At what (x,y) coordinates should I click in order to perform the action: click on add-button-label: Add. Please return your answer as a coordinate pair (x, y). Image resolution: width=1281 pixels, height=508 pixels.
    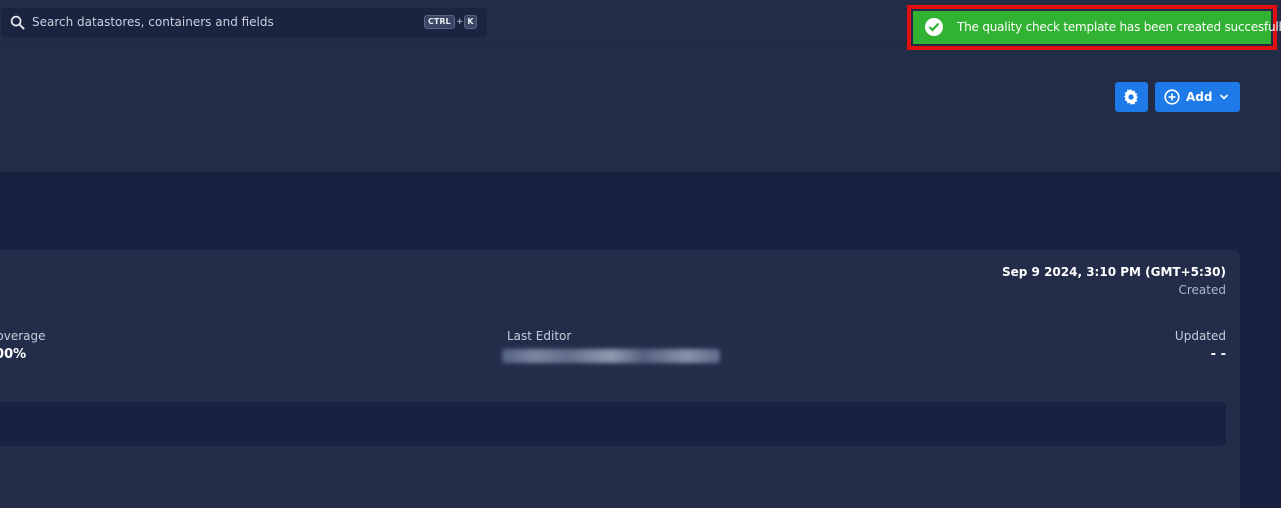
    Looking at the image, I should click on (1199, 97).